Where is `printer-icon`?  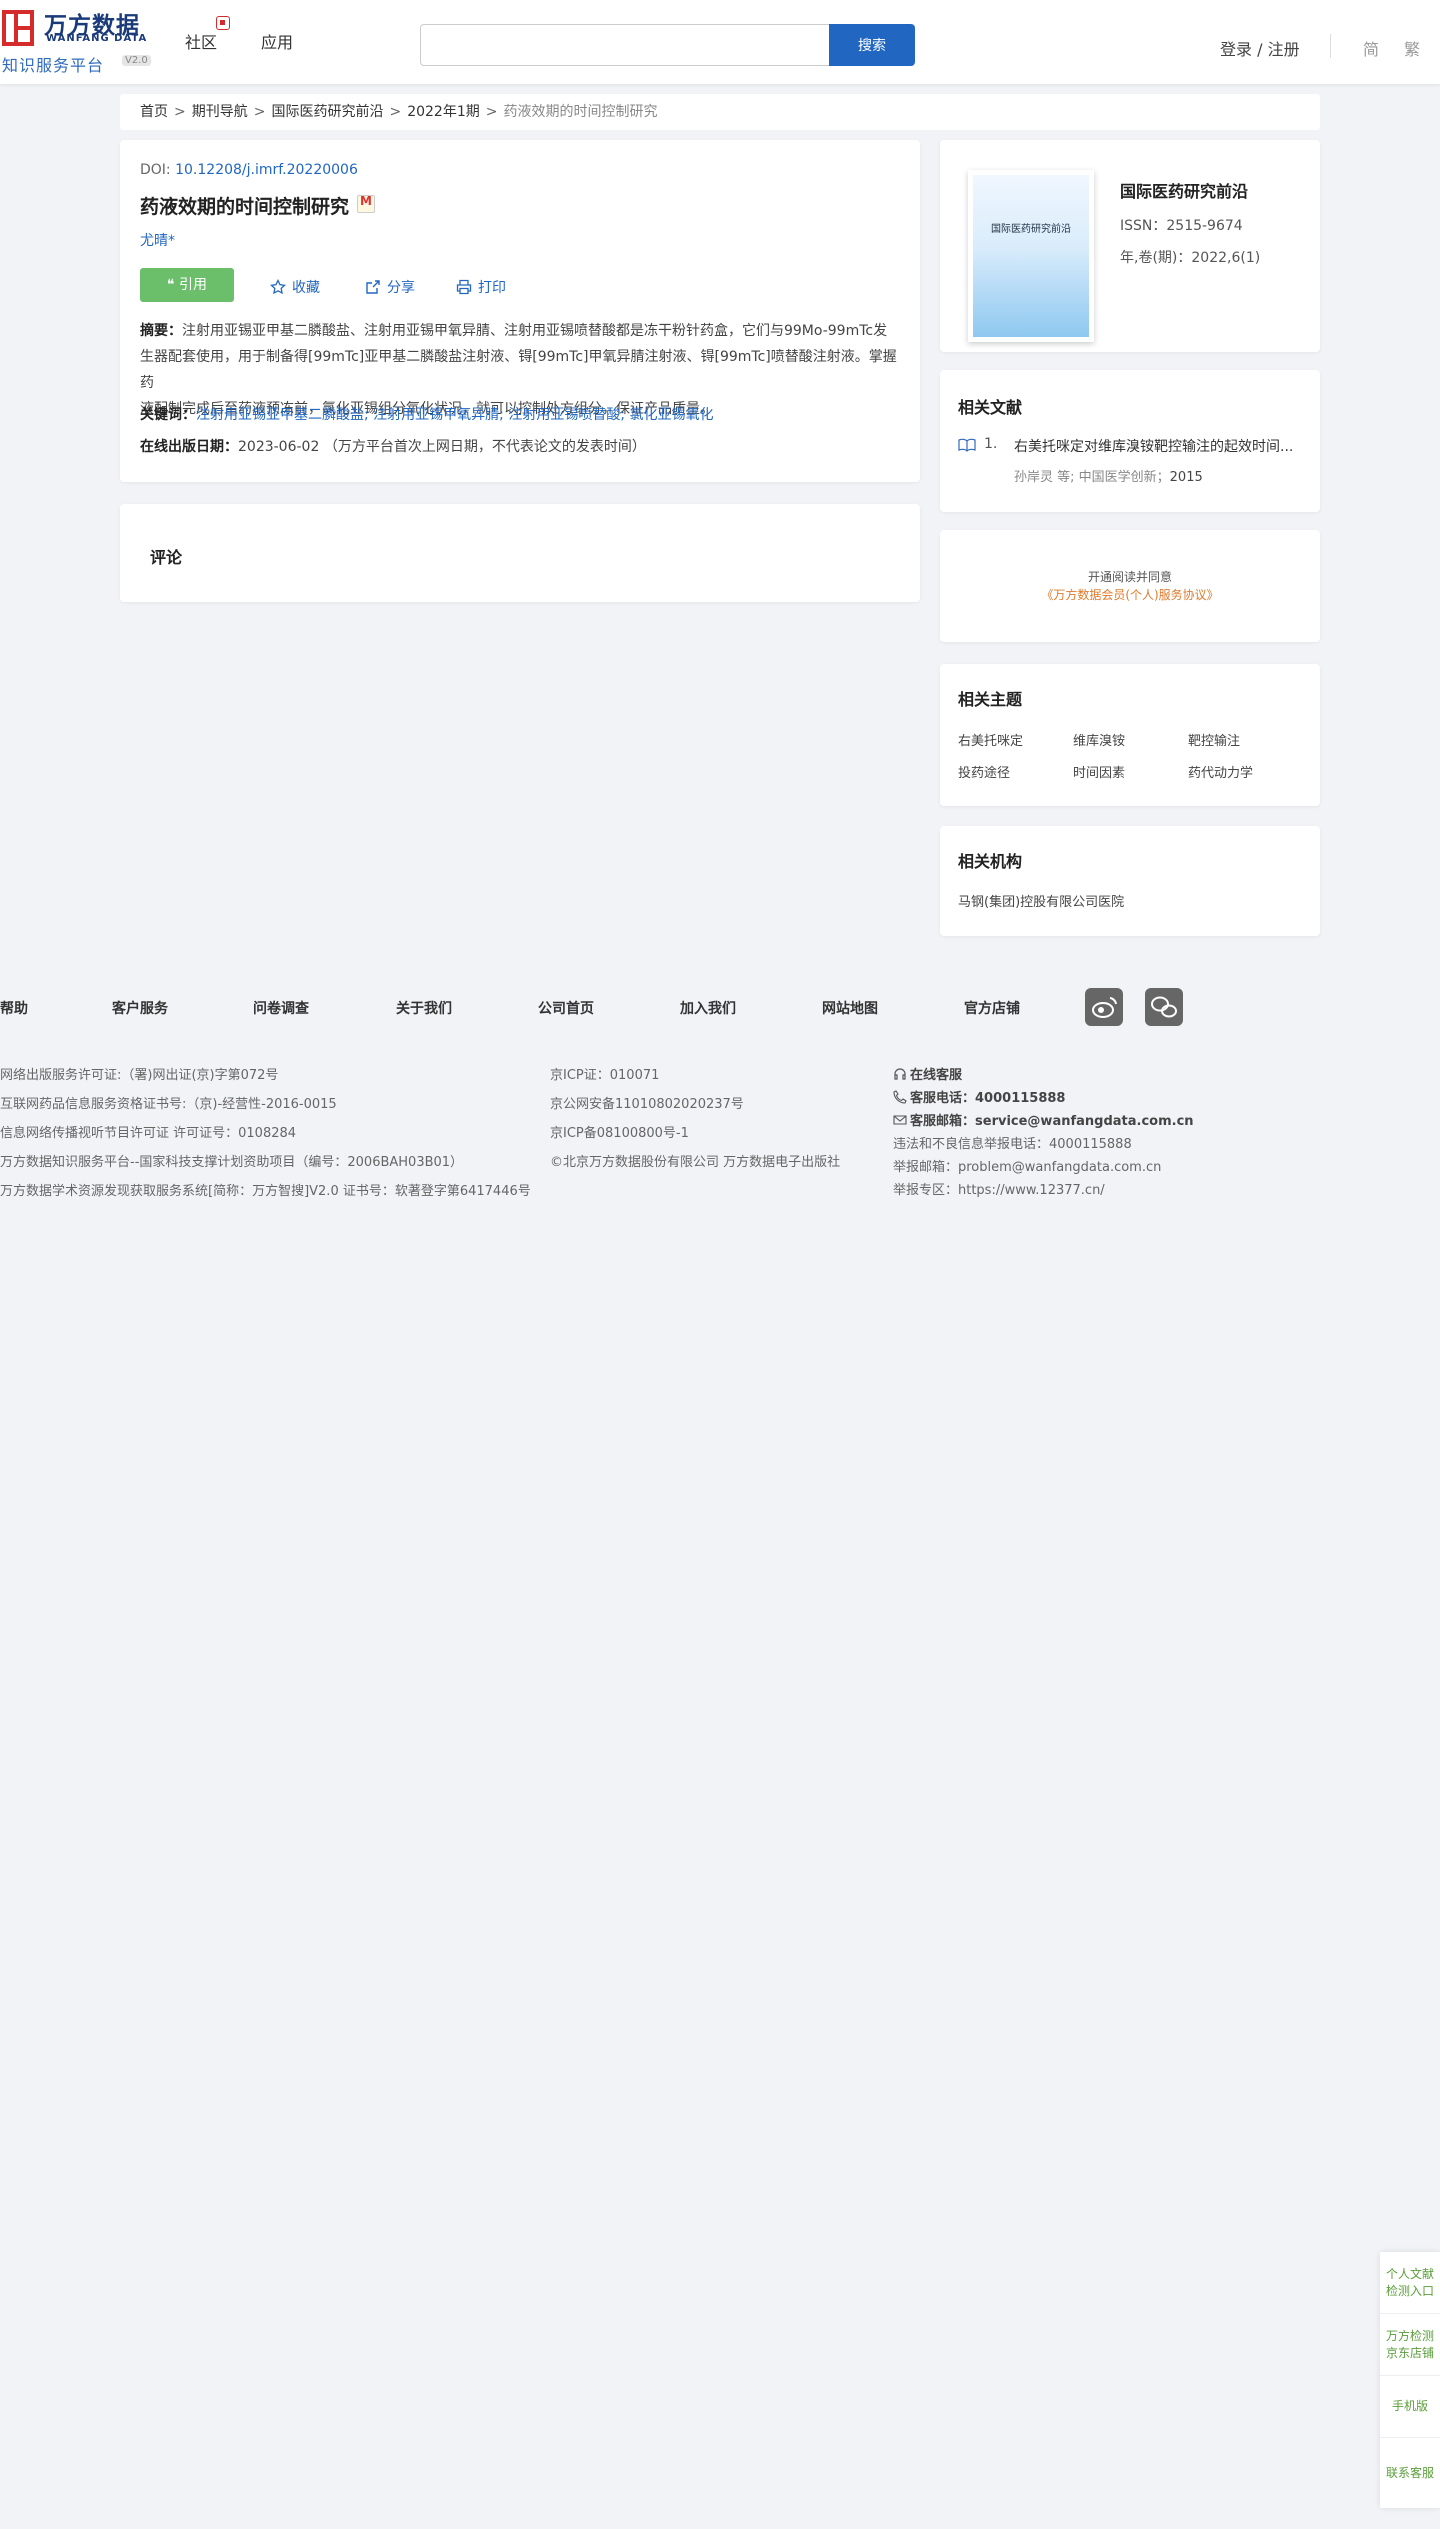
printer-icon is located at coordinates (464, 287).